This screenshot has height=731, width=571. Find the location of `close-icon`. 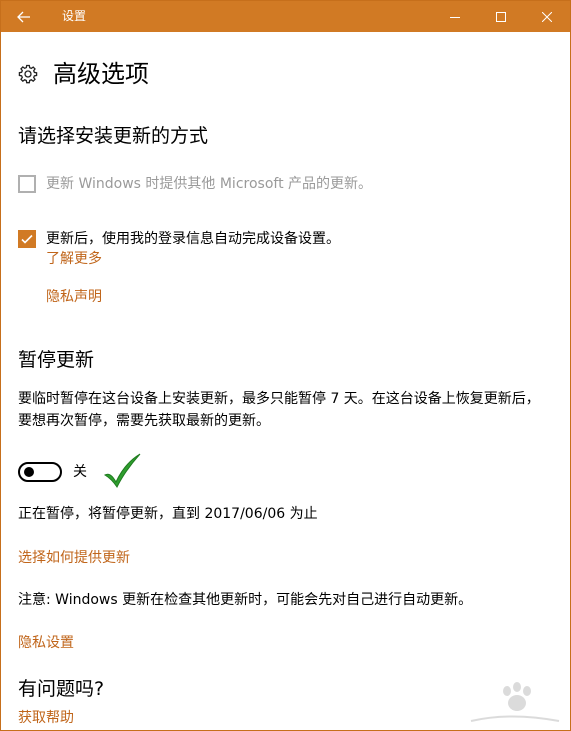

close-icon is located at coordinates (547, 16).